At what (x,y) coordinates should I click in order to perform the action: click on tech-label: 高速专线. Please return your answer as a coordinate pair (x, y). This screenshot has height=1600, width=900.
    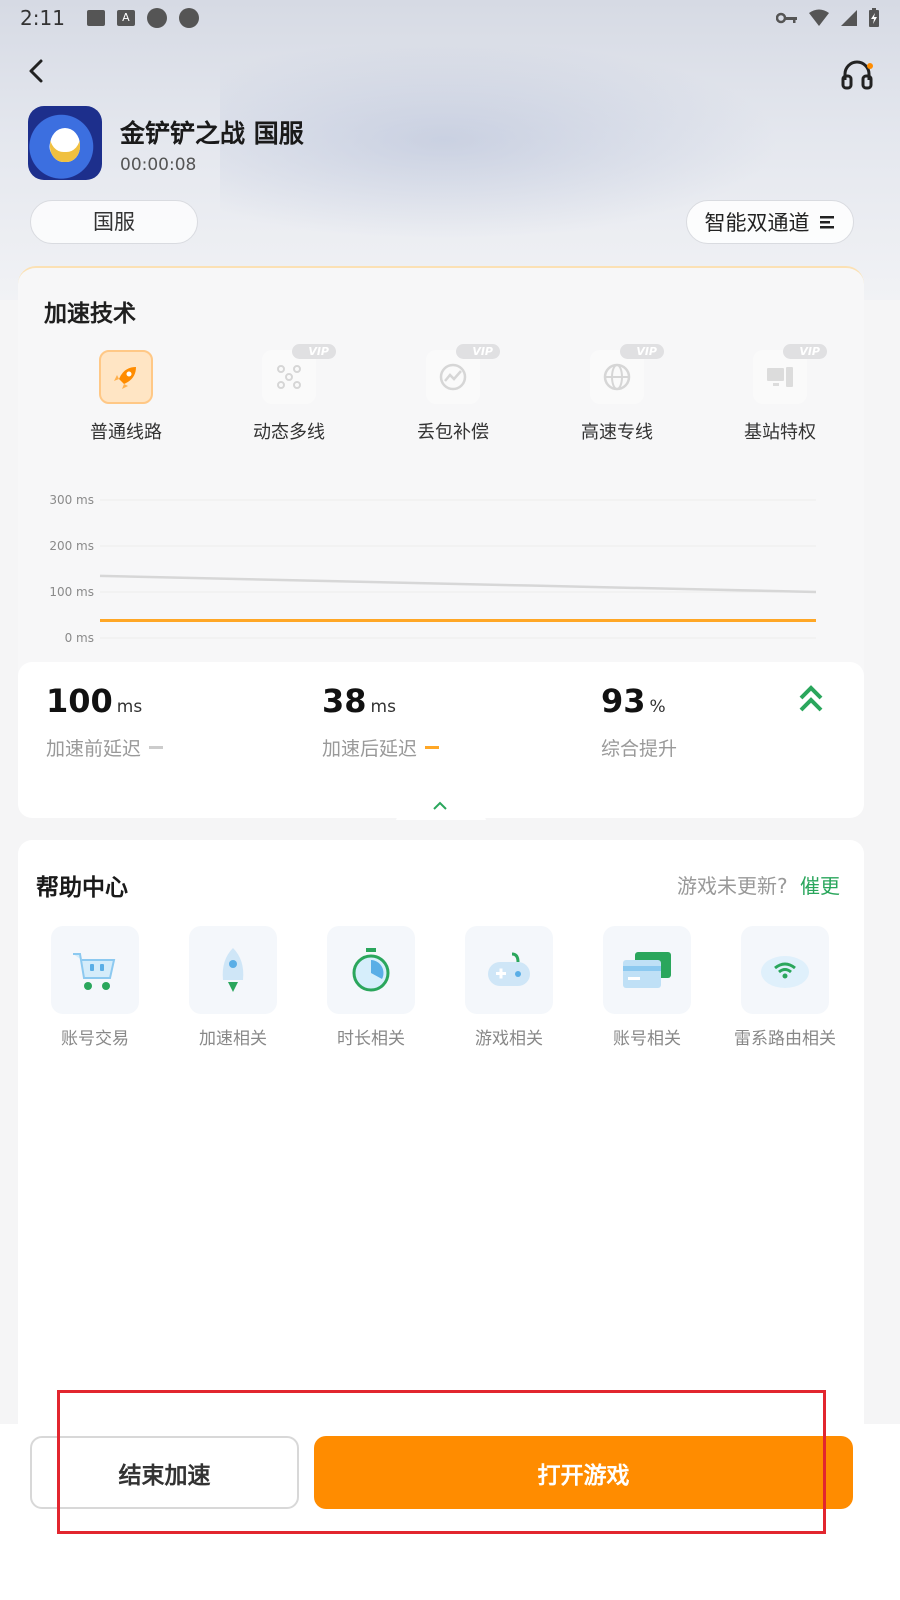
    Looking at the image, I should click on (617, 432).